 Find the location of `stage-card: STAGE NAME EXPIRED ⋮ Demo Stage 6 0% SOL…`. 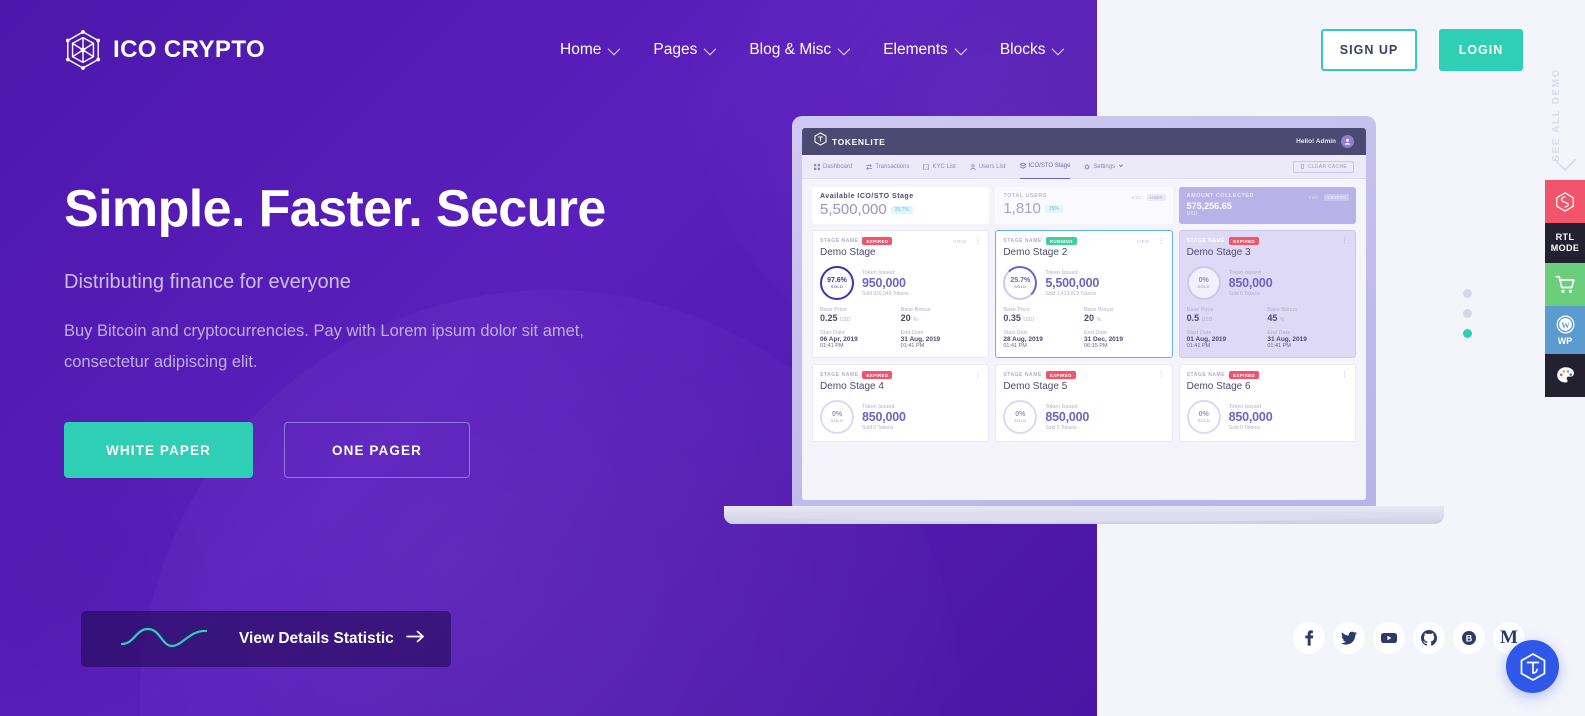

stage-card: STAGE NAME EXPIRED ⋮ Demo Stage 6 0% SOL… is located at coordinates (1267, 403).